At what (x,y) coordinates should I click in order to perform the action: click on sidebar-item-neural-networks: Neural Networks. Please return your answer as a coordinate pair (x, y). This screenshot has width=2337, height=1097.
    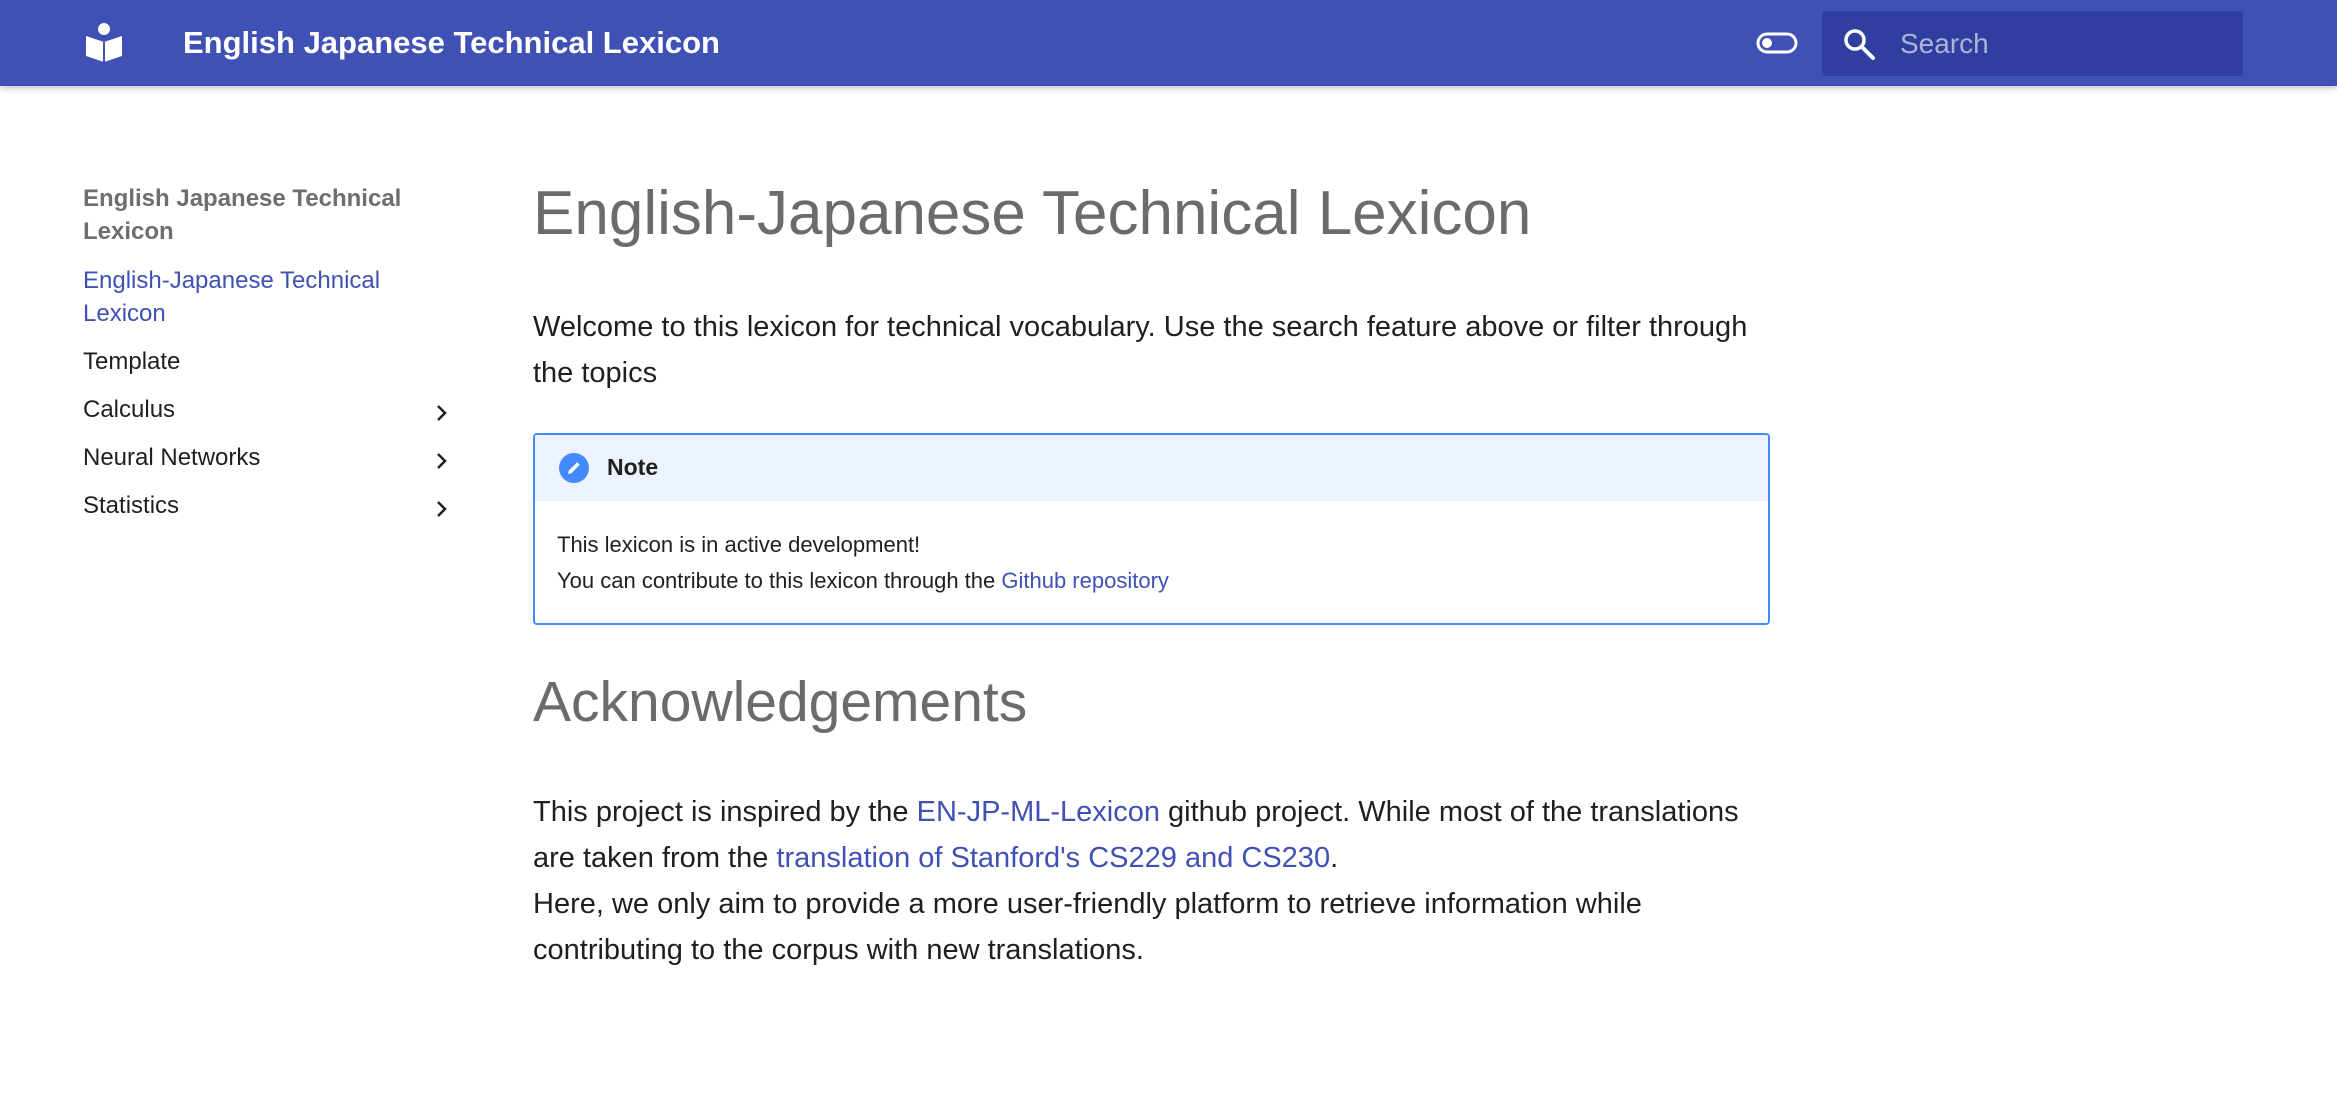
    Looking at the image, I should click on (273, 457).